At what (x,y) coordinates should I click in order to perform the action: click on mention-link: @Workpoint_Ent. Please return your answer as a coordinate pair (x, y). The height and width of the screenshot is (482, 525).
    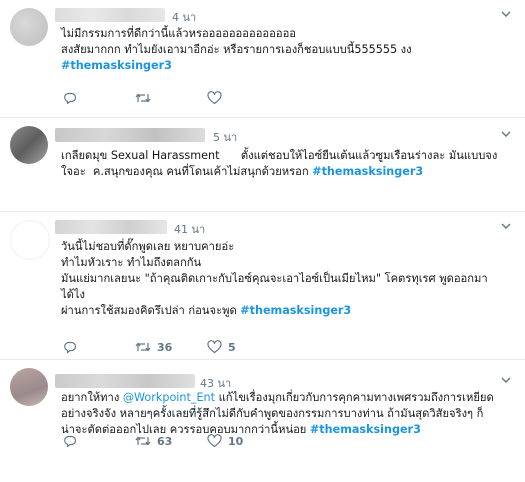
    Looking at the image, I should click on (169, 397).